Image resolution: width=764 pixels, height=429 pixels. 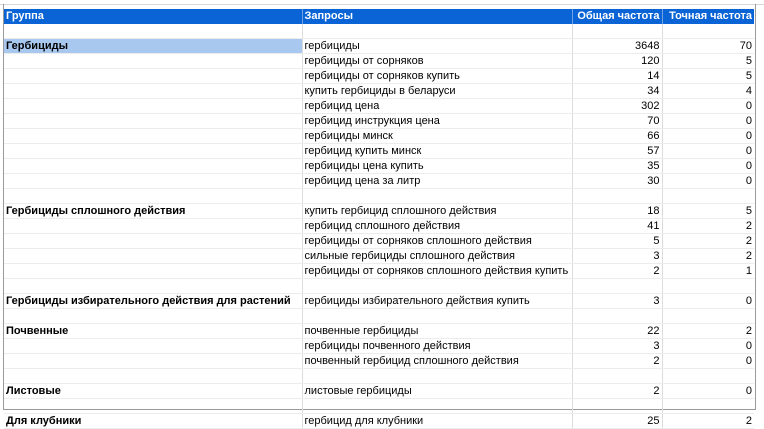 What do you see at coordinates (617, 166) in the screenshot?
I see `total-frequency-cell: 35` at bounding box center [617, 166].